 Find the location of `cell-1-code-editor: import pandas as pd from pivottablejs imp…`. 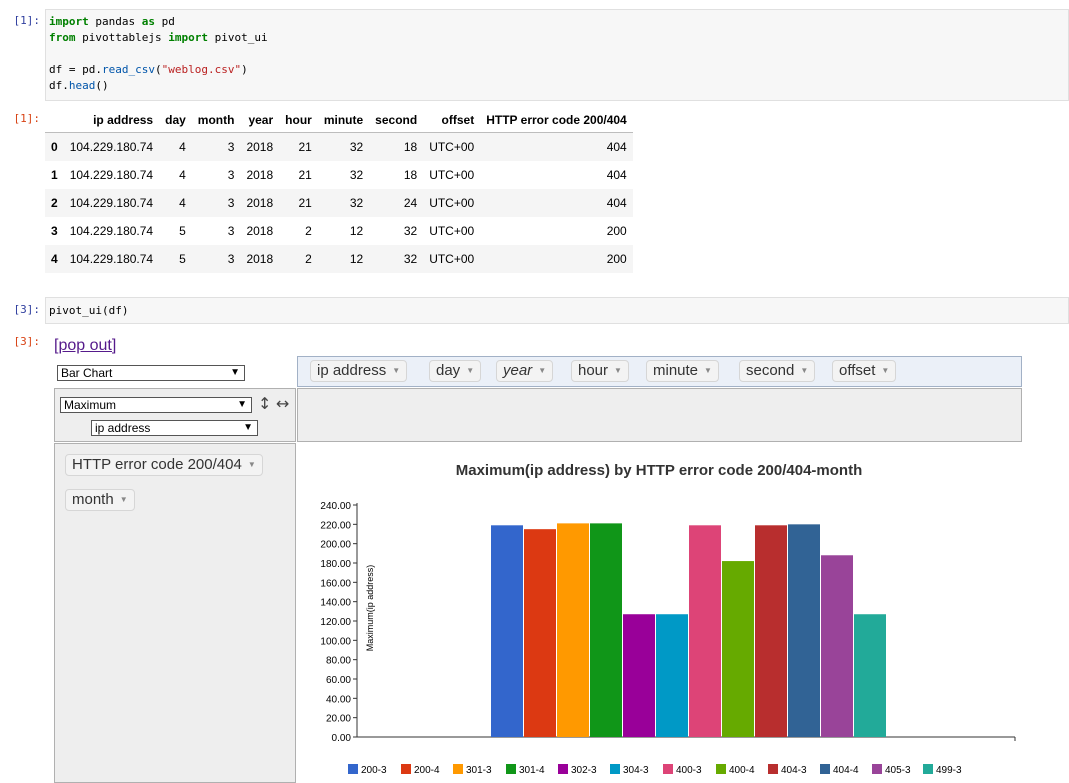

cell-1-code-editor: import pandas as pd from pivottablejs imp… is located at coordinates (557, 55).